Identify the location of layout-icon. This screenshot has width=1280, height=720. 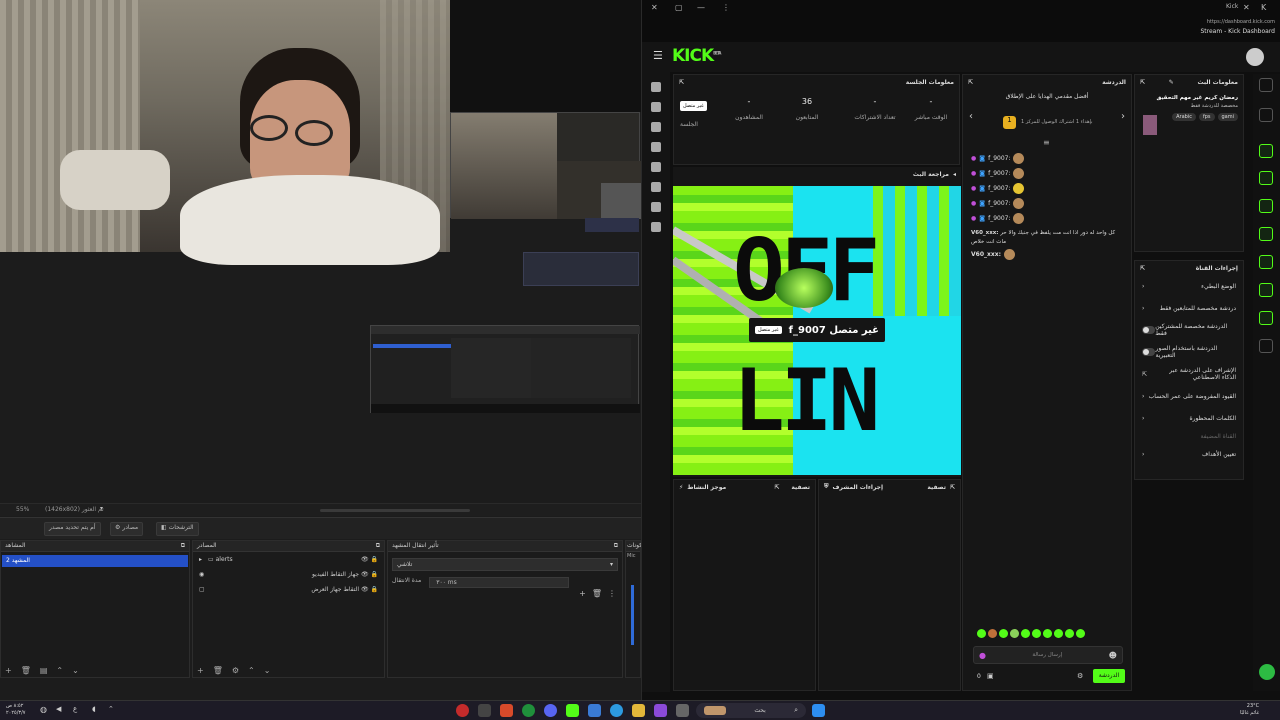
(656, 167).